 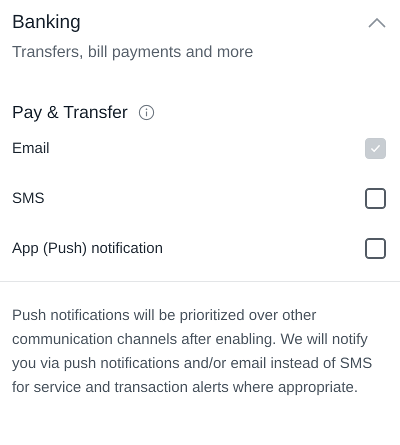 What do you see at coordinates (132, 52) in the screenshot?
I see `section-subtitle: Transfers, bill payments and more` at bounding box center [132, 52].